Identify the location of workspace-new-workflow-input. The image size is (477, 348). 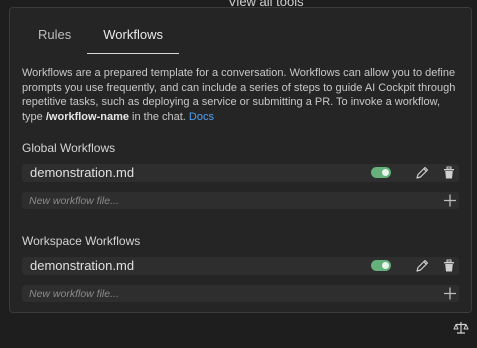
(219, 293).